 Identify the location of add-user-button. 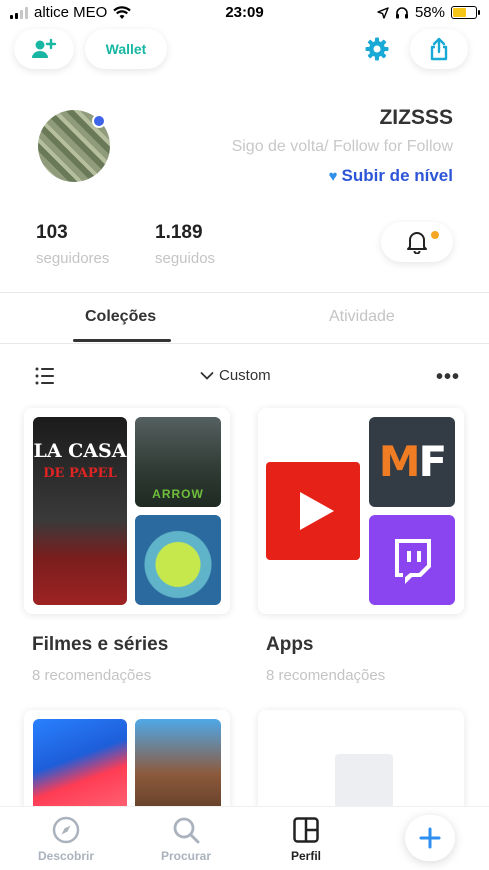
(44, 49).